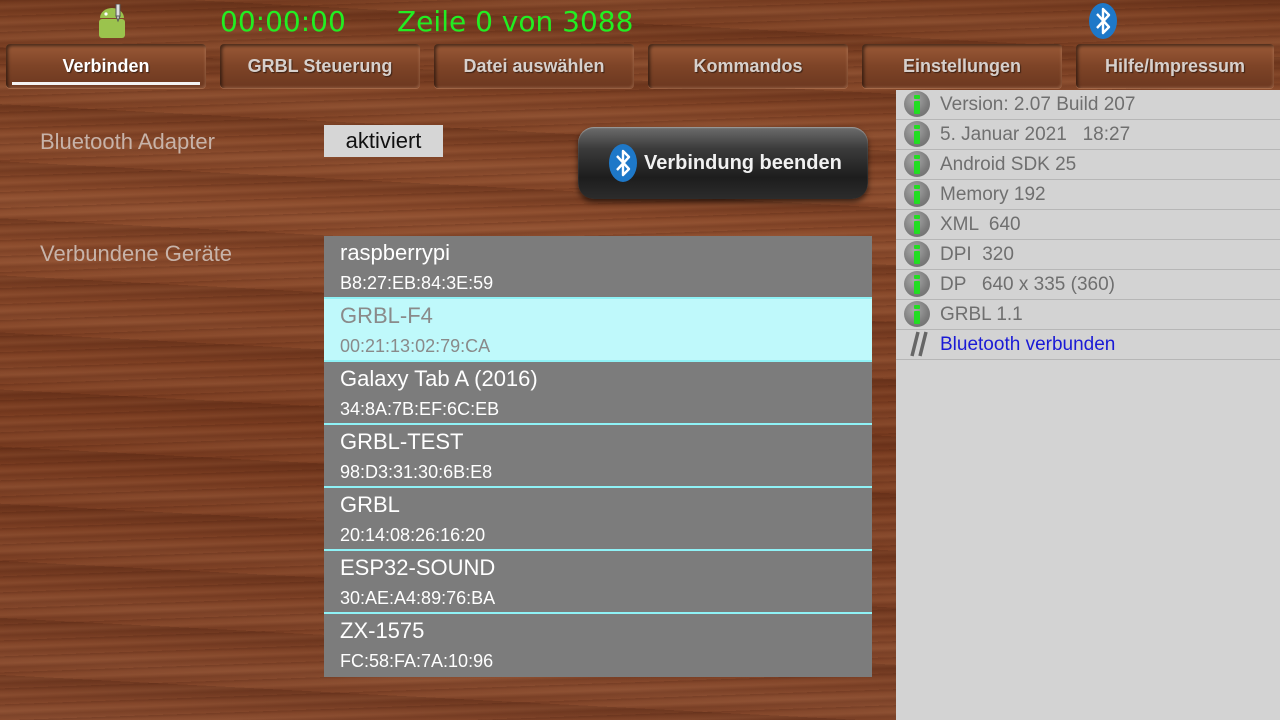 The width and height of the screenshot is (1280, 720). I want to click on info-text: Version: 2.07 Build 207, so click(1038, 104).